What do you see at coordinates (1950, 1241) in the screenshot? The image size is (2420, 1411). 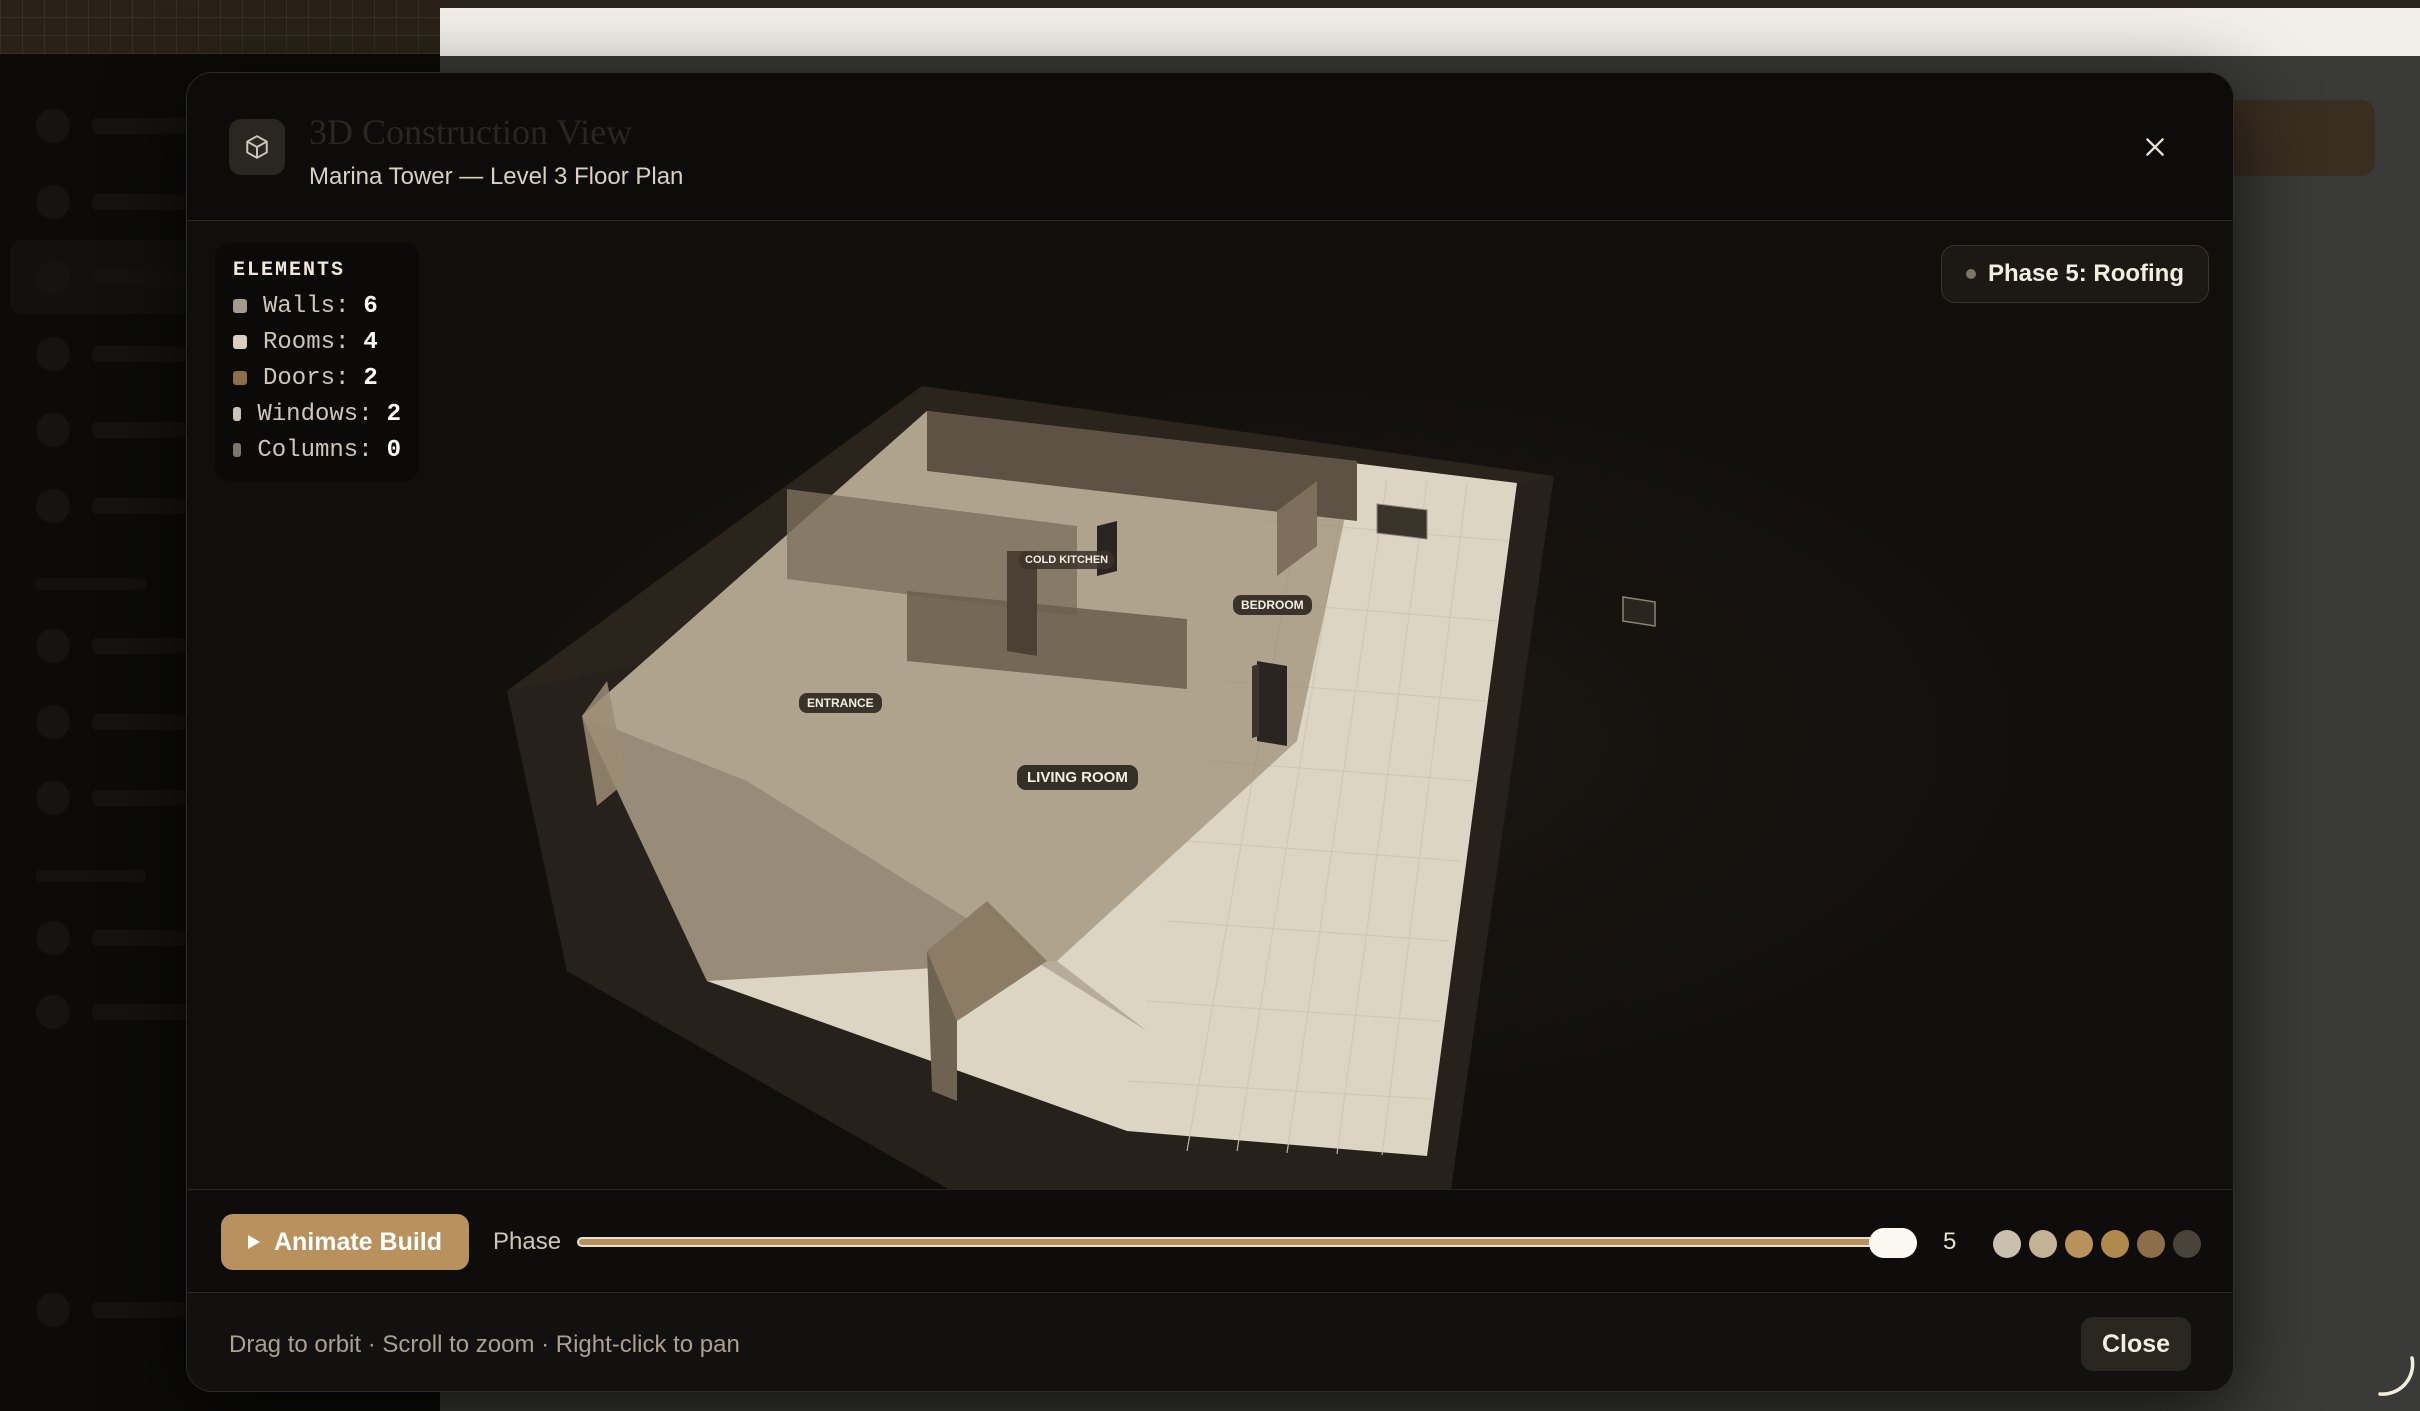 I see `phase-slider-value: 5` at bounding box center [1950, 1241].